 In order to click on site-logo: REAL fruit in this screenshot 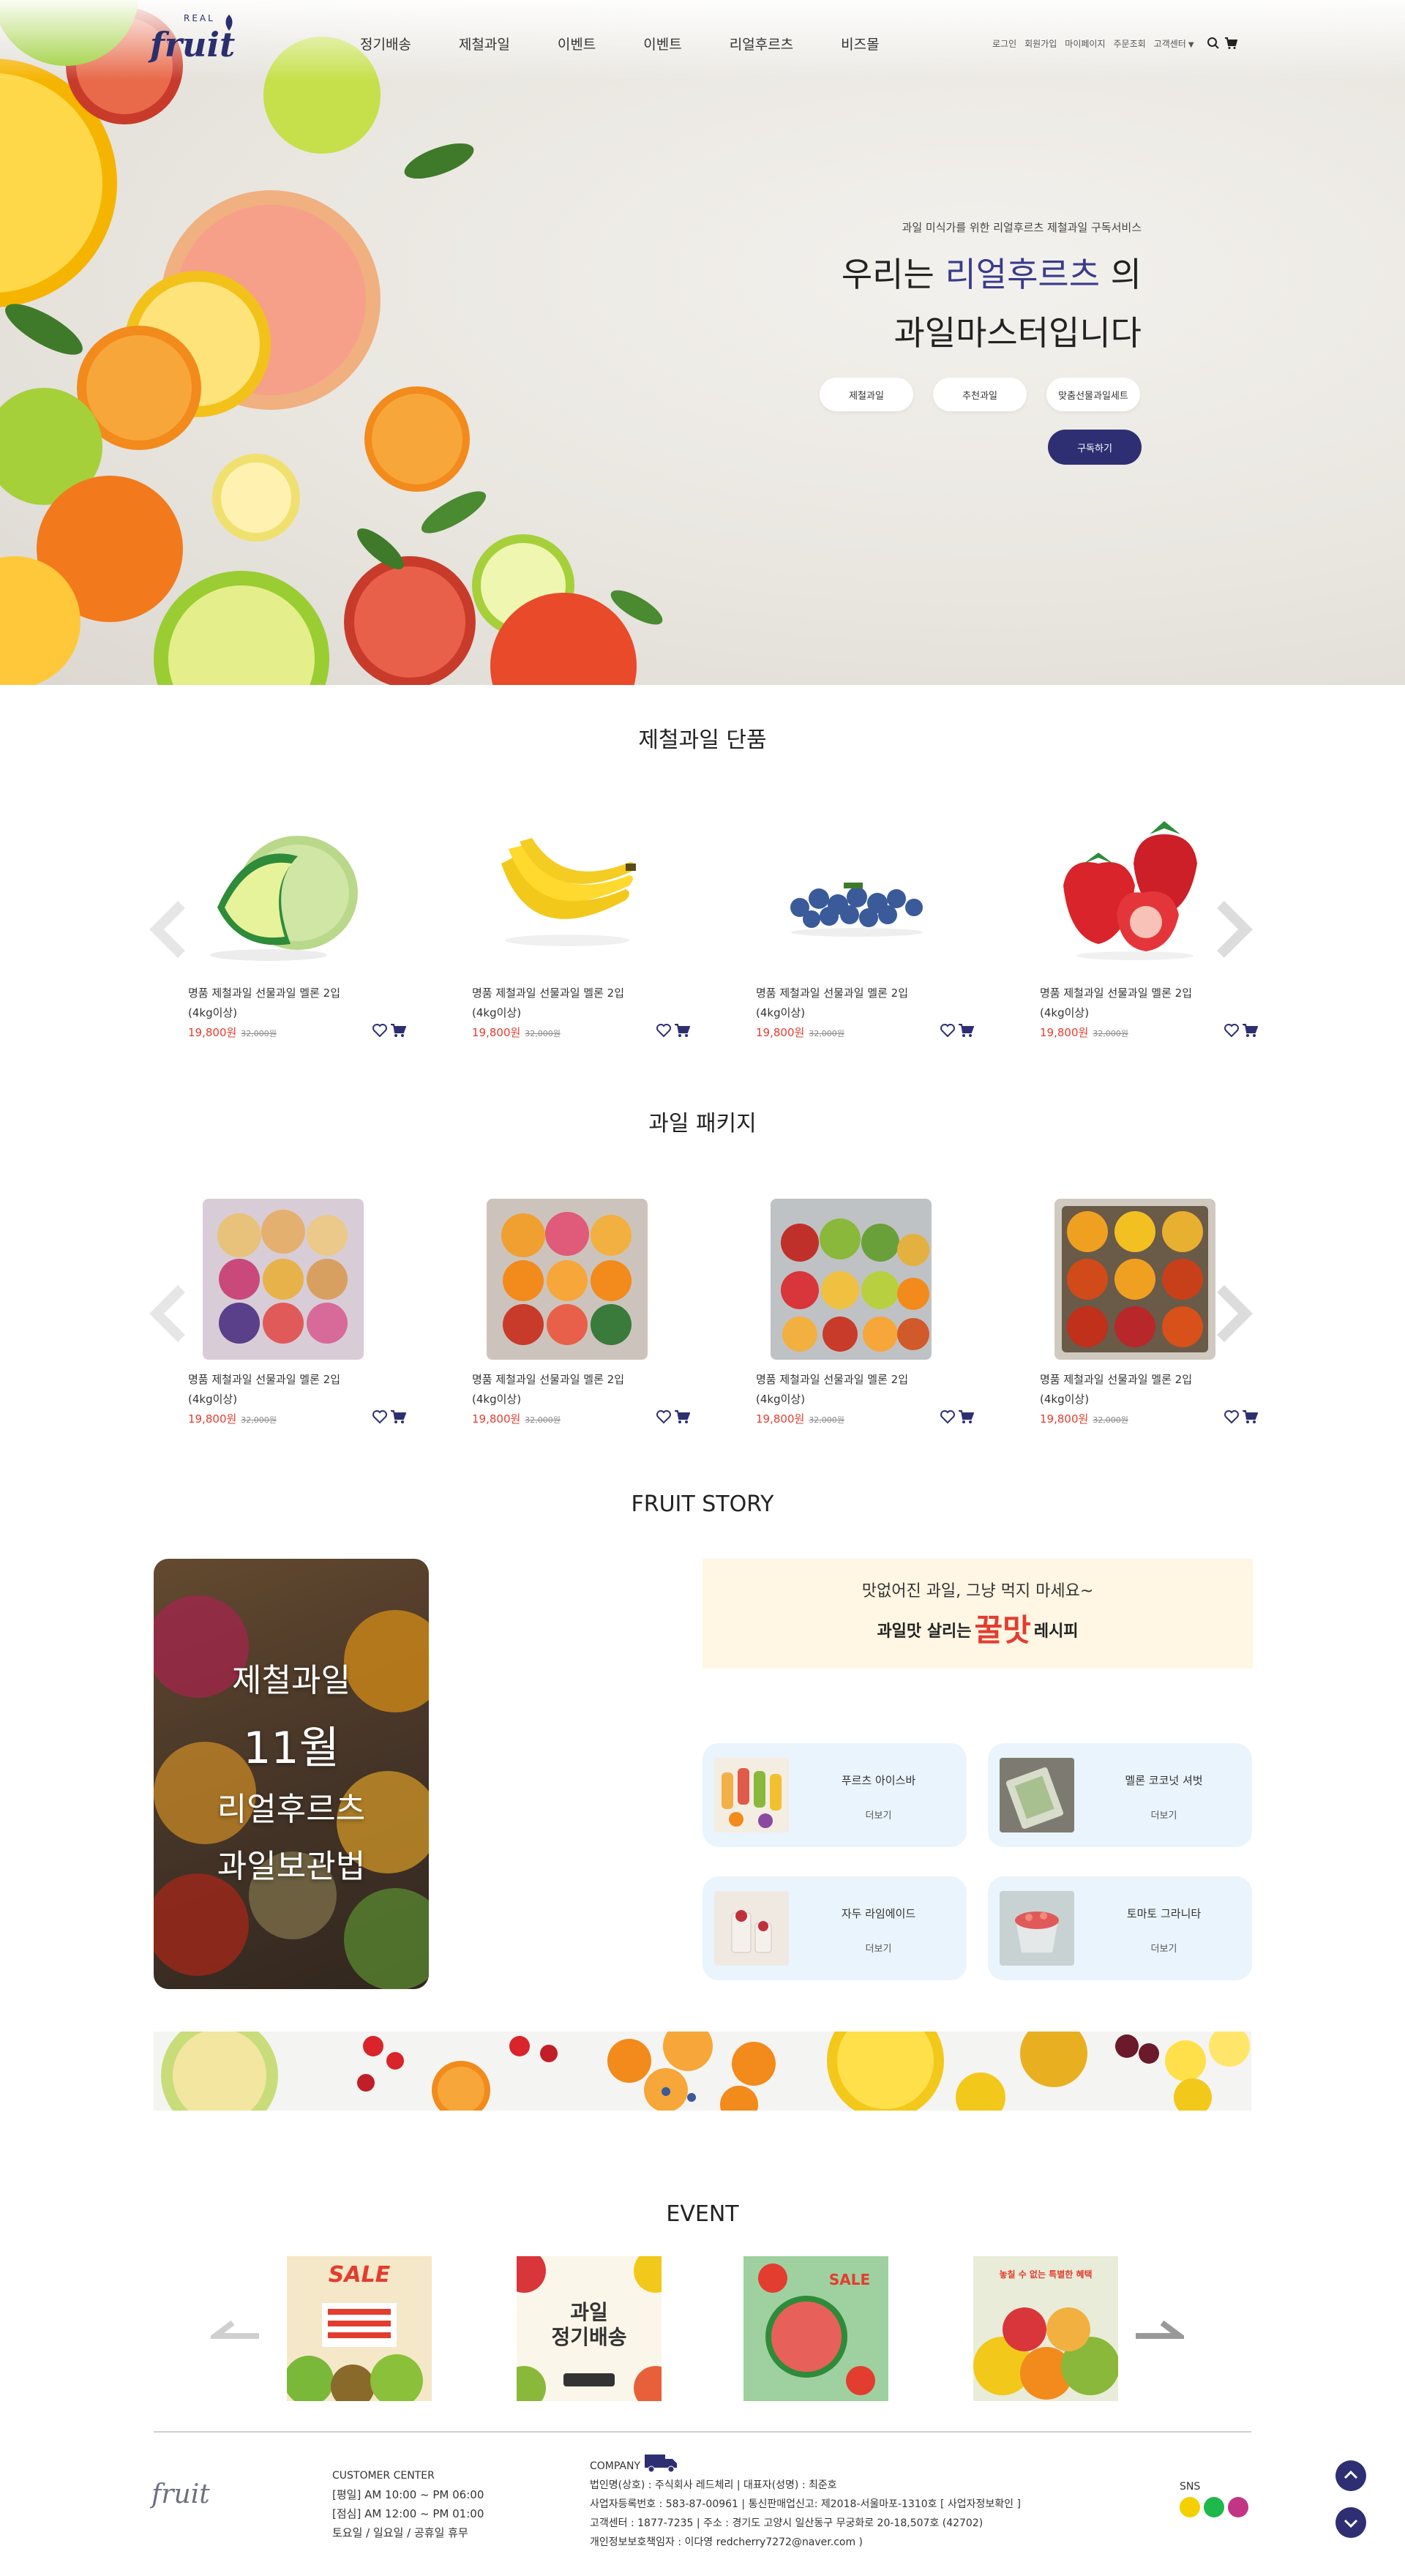, I will do `click(198, 42)`.